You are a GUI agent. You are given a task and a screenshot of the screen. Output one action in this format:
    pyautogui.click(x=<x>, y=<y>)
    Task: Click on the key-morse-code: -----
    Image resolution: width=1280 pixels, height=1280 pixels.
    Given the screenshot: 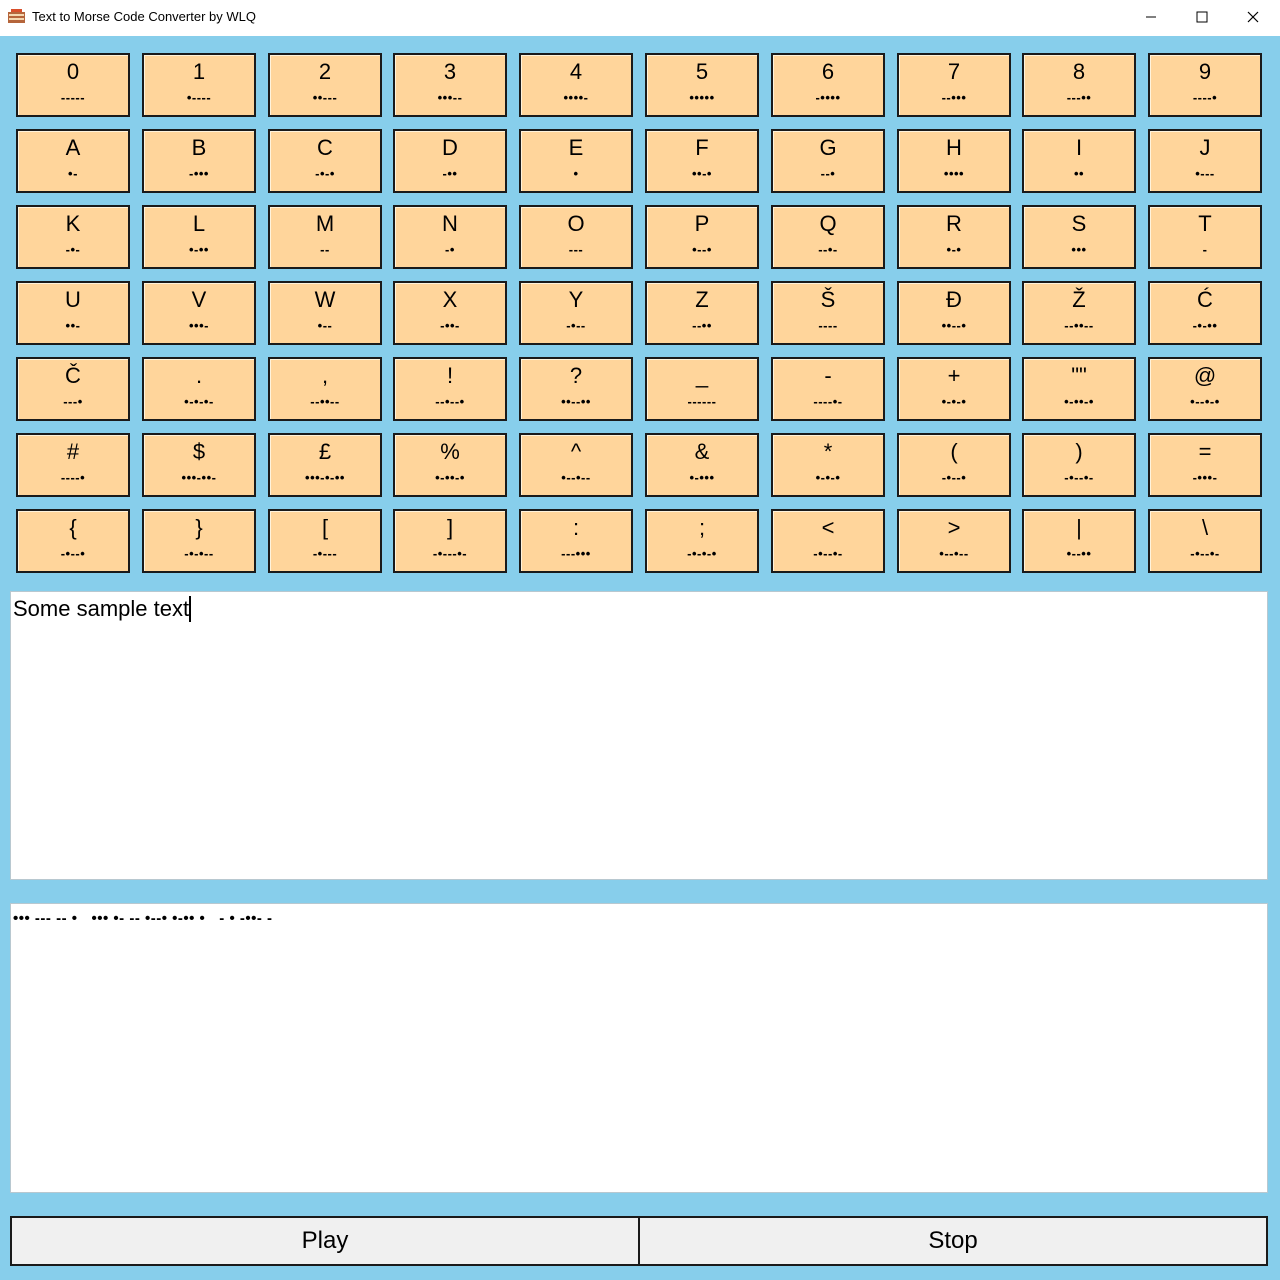 What is the action you would take?
    pyautogui.click(x=73, y=97)
    